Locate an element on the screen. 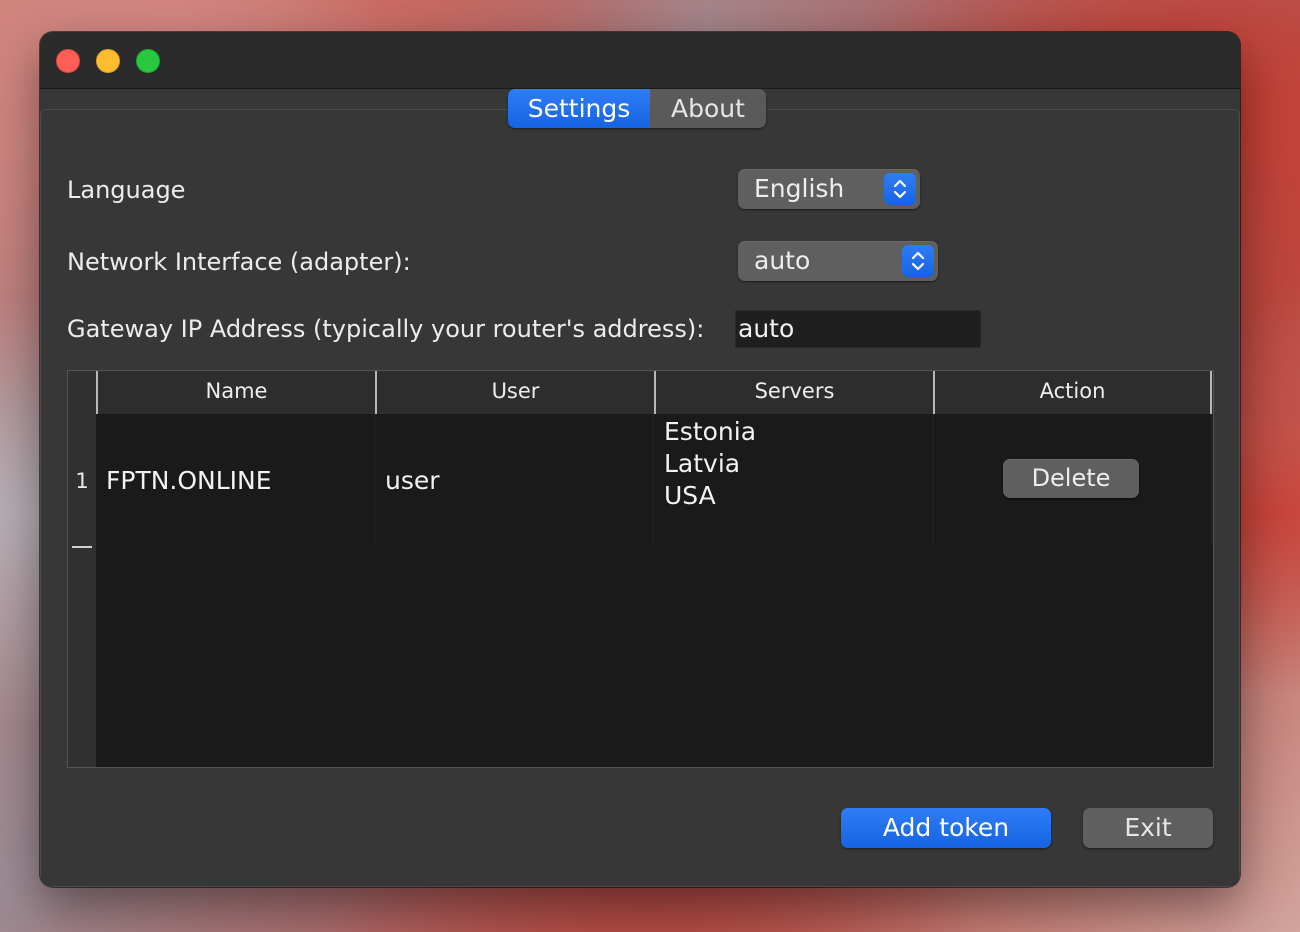 This screenshot has width=1300, height=932. exit-button: Exit is located at coordinates (1148, 828).